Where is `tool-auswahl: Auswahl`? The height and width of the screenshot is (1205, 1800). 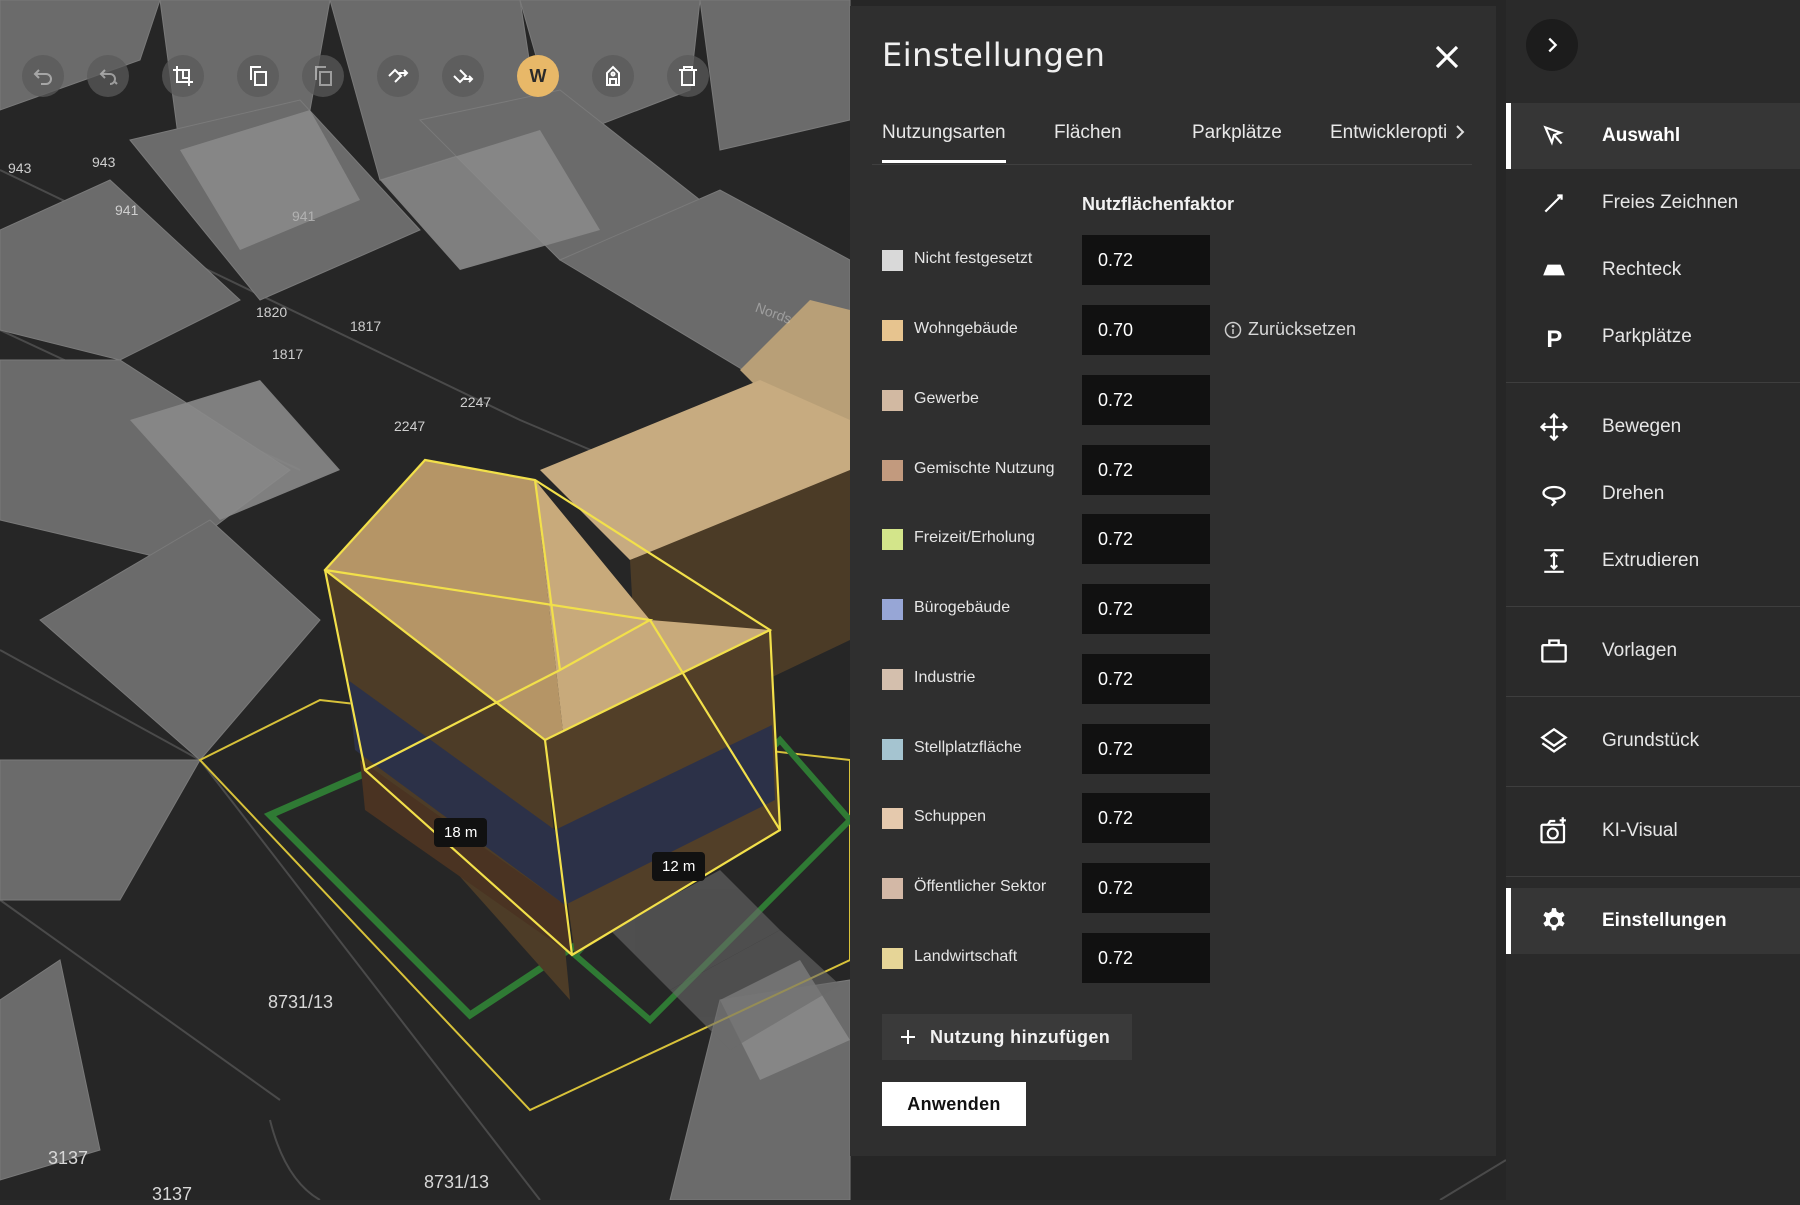
tool-auswahl: Auswahl is located at coordinates (1653, 136).